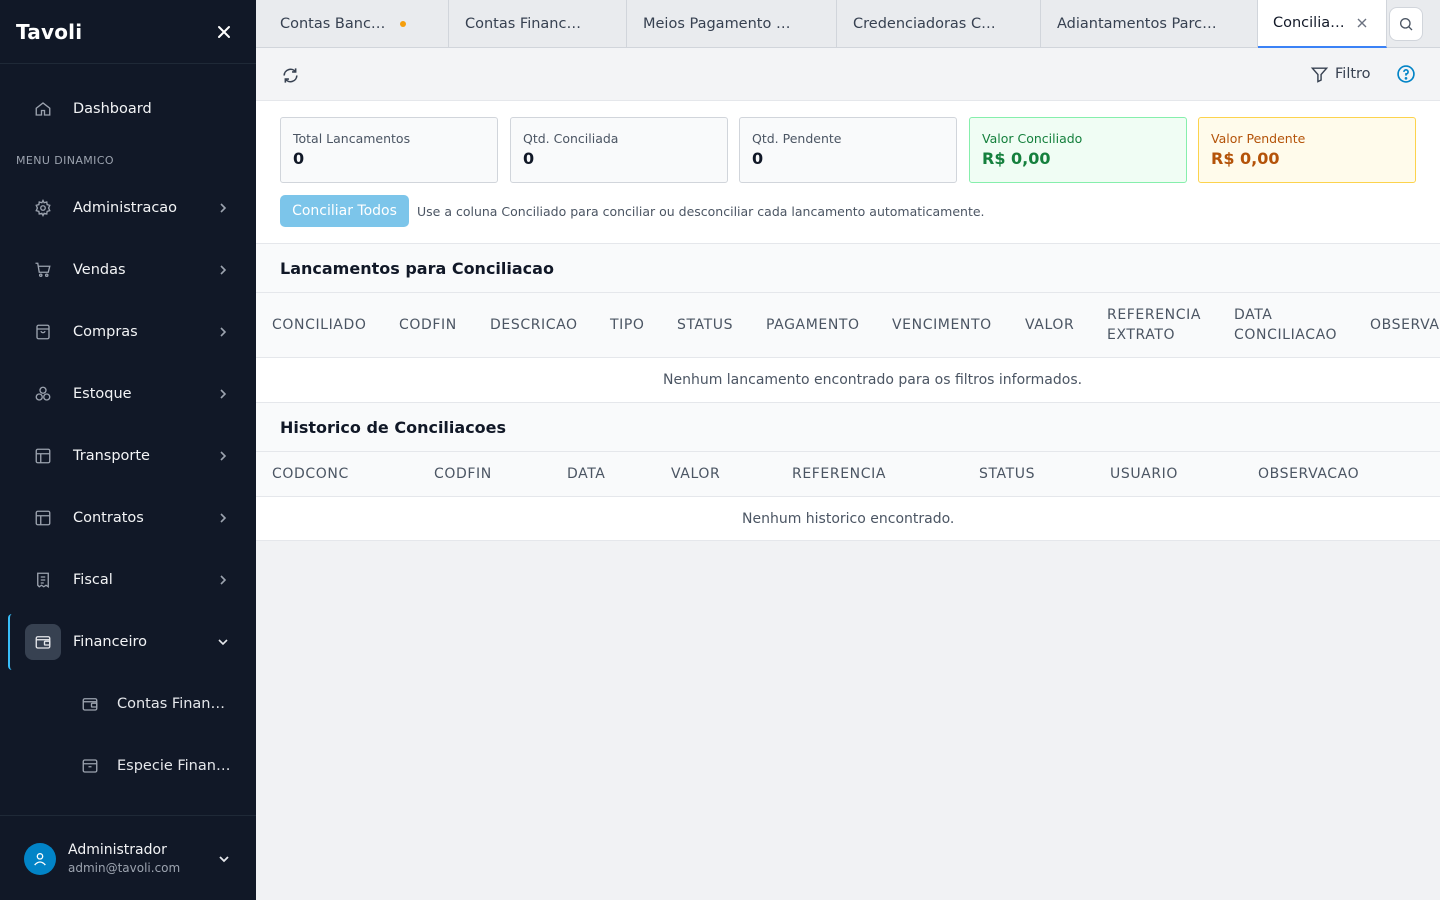 The image size is (1440, 900). I want to click on sidebar-item-label: Dashboard, so click(112, 109).